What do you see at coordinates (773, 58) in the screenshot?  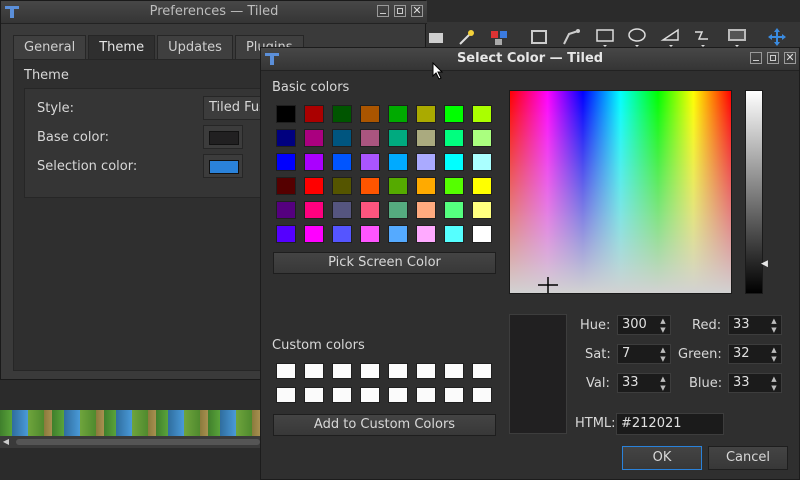 I see `dialog-maximize-button` at bounding box center [773, 58].